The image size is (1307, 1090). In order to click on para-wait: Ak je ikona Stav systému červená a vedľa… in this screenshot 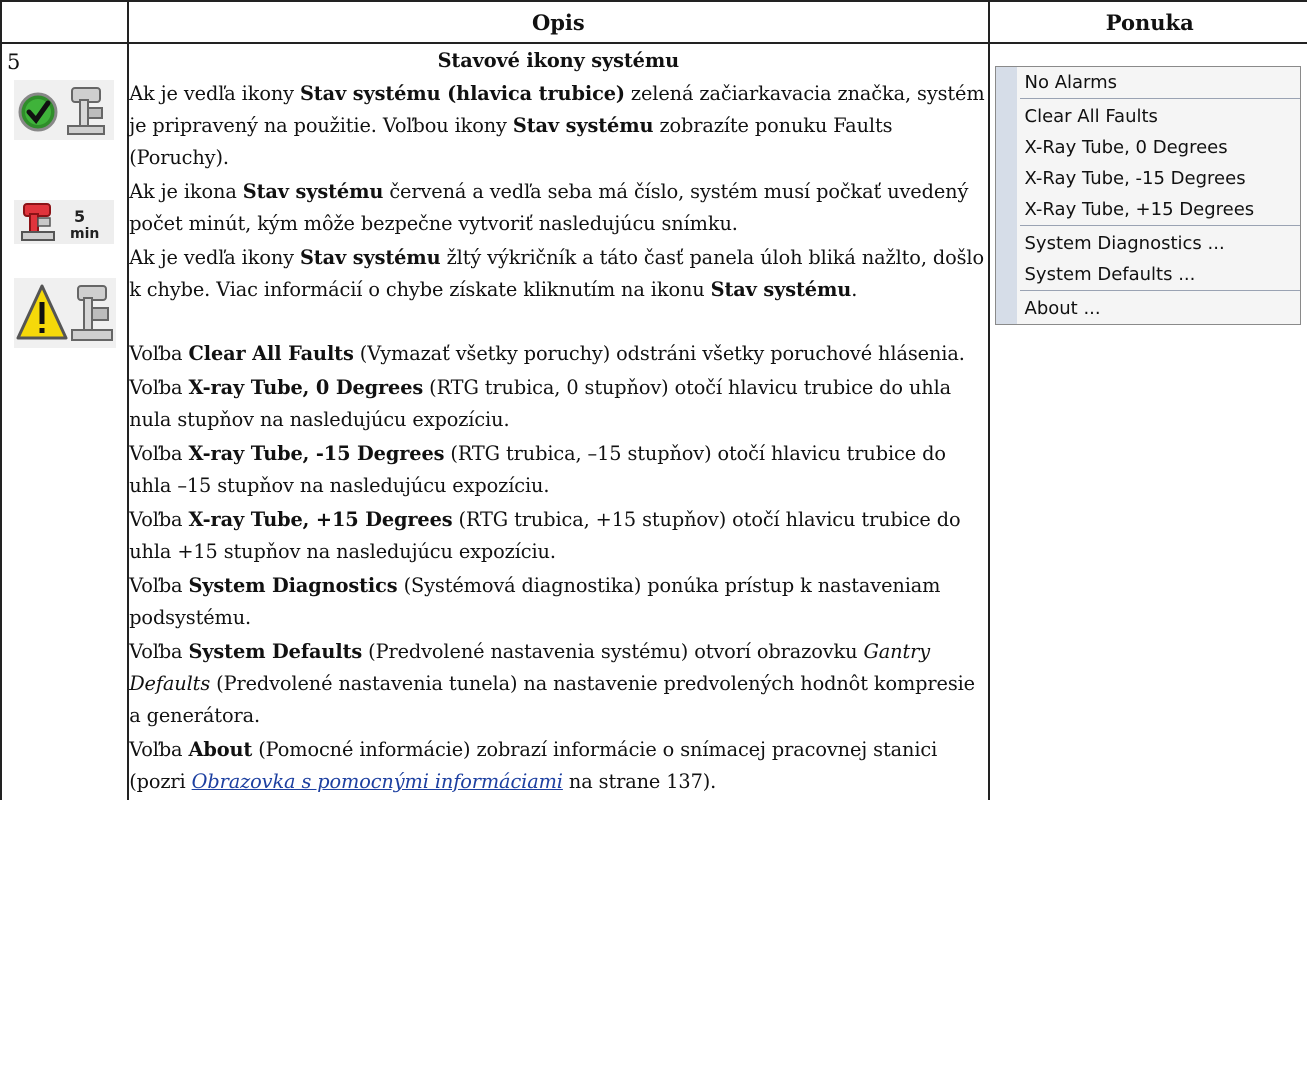, I will do `click(549, 207)`.